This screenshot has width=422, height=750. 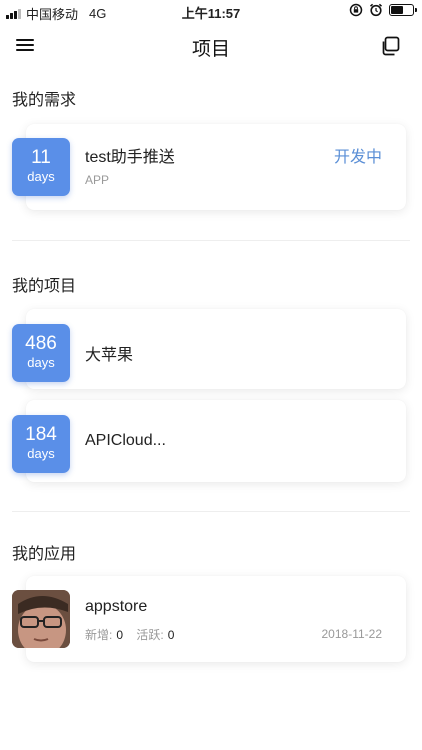 I want to click on app-name: appstore, so click(x=116, y=606).